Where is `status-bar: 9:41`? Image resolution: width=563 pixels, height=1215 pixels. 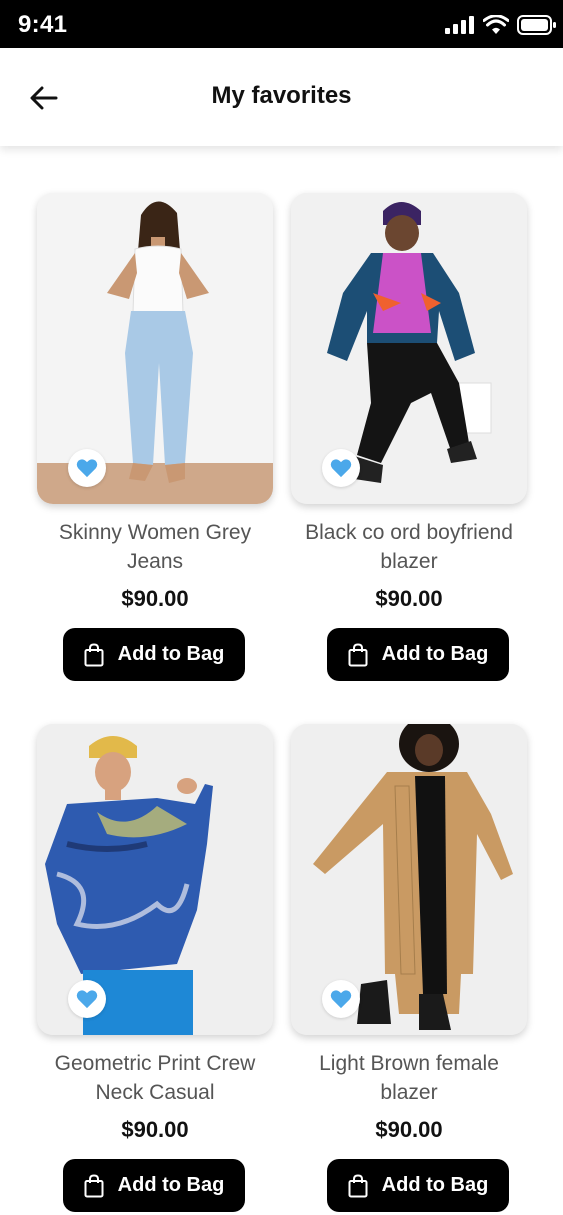 status-bar: 9:41 is located at coordinates (281, 24).